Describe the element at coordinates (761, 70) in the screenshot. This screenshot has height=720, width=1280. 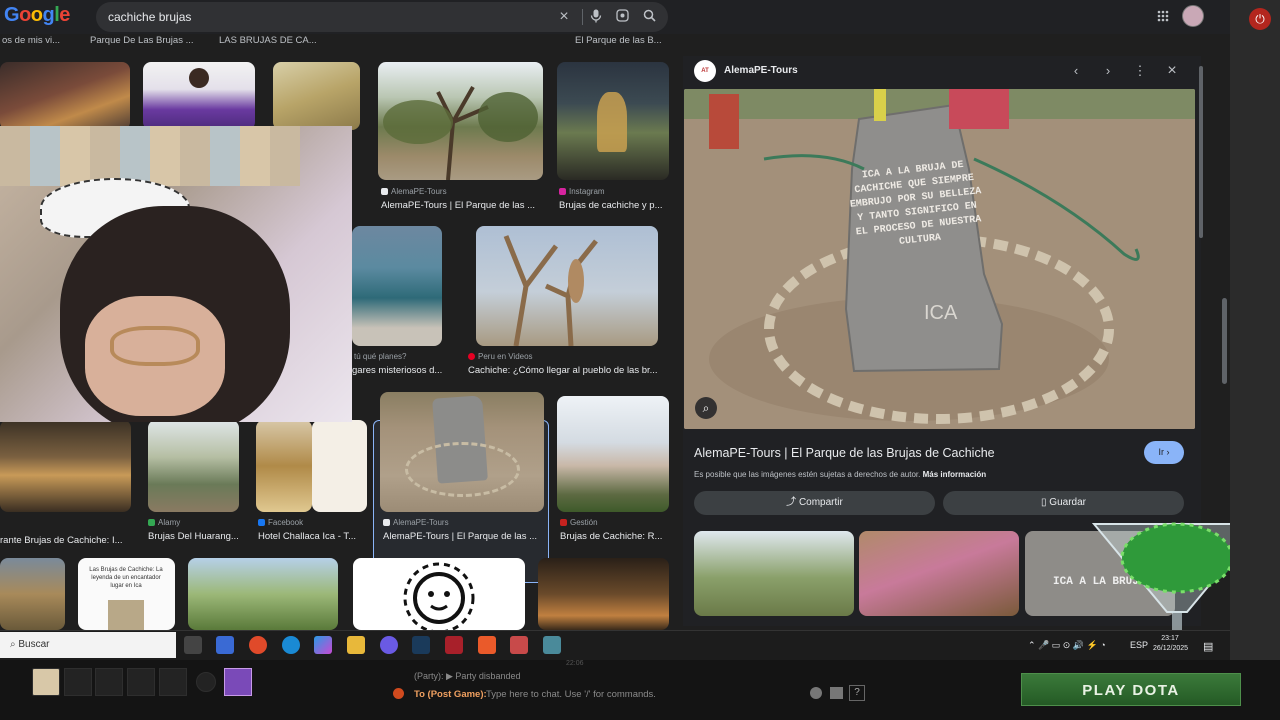
I see `preview-source-name: AlemaPE-Tours` at that location.